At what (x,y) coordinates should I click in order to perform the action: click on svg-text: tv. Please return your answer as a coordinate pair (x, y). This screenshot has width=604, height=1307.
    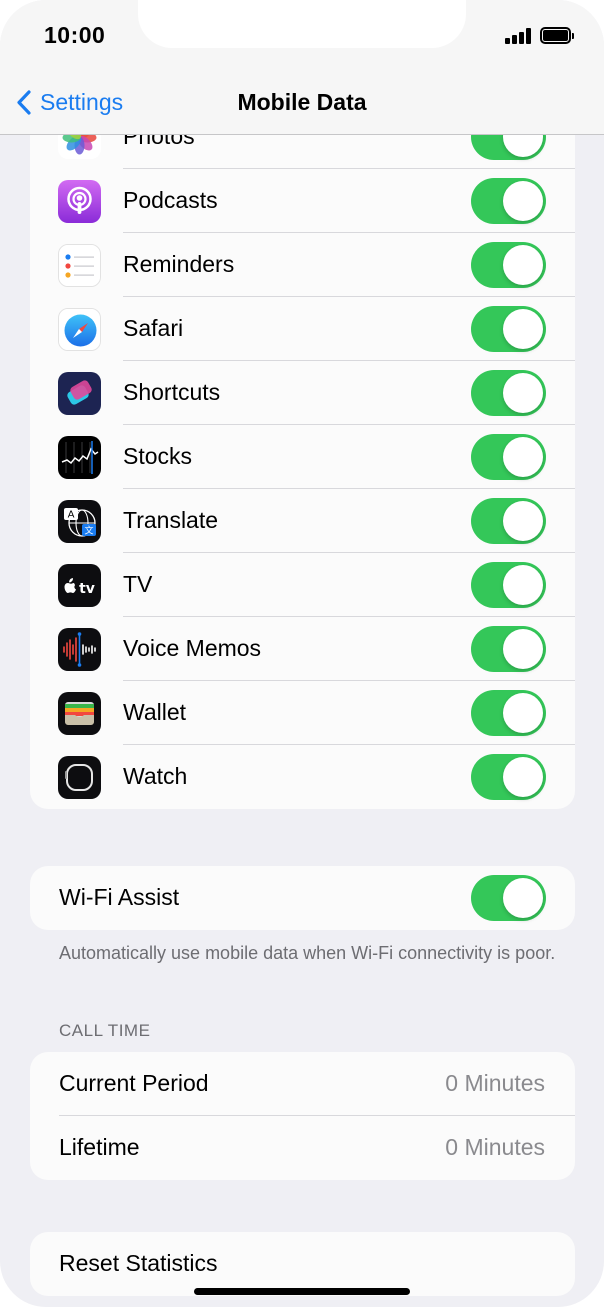
    Looking at the image, I should click on (87, 589).